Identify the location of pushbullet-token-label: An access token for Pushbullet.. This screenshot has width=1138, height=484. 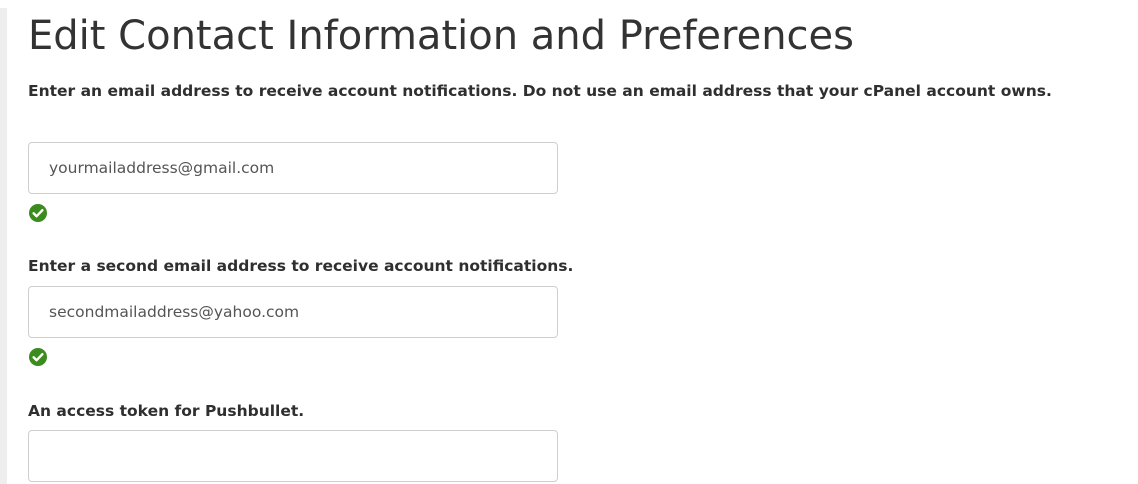
(166, 411).